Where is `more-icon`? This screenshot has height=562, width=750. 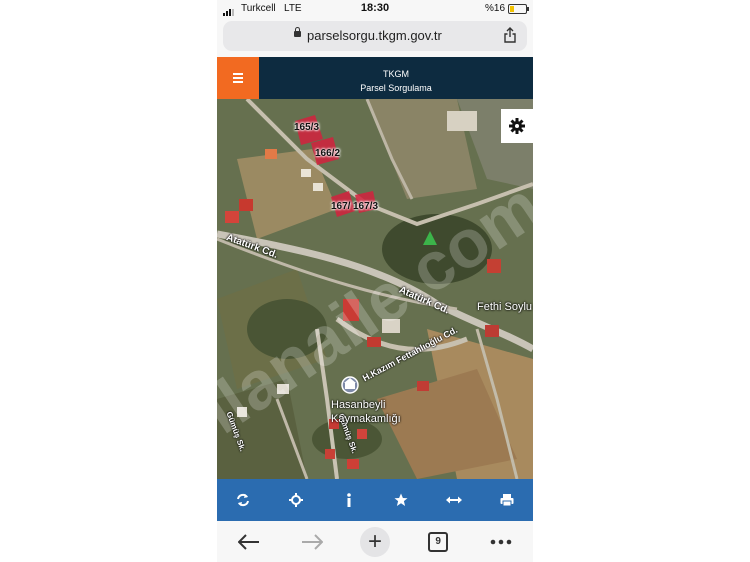
more-icon is located at coordinates (501, 541).